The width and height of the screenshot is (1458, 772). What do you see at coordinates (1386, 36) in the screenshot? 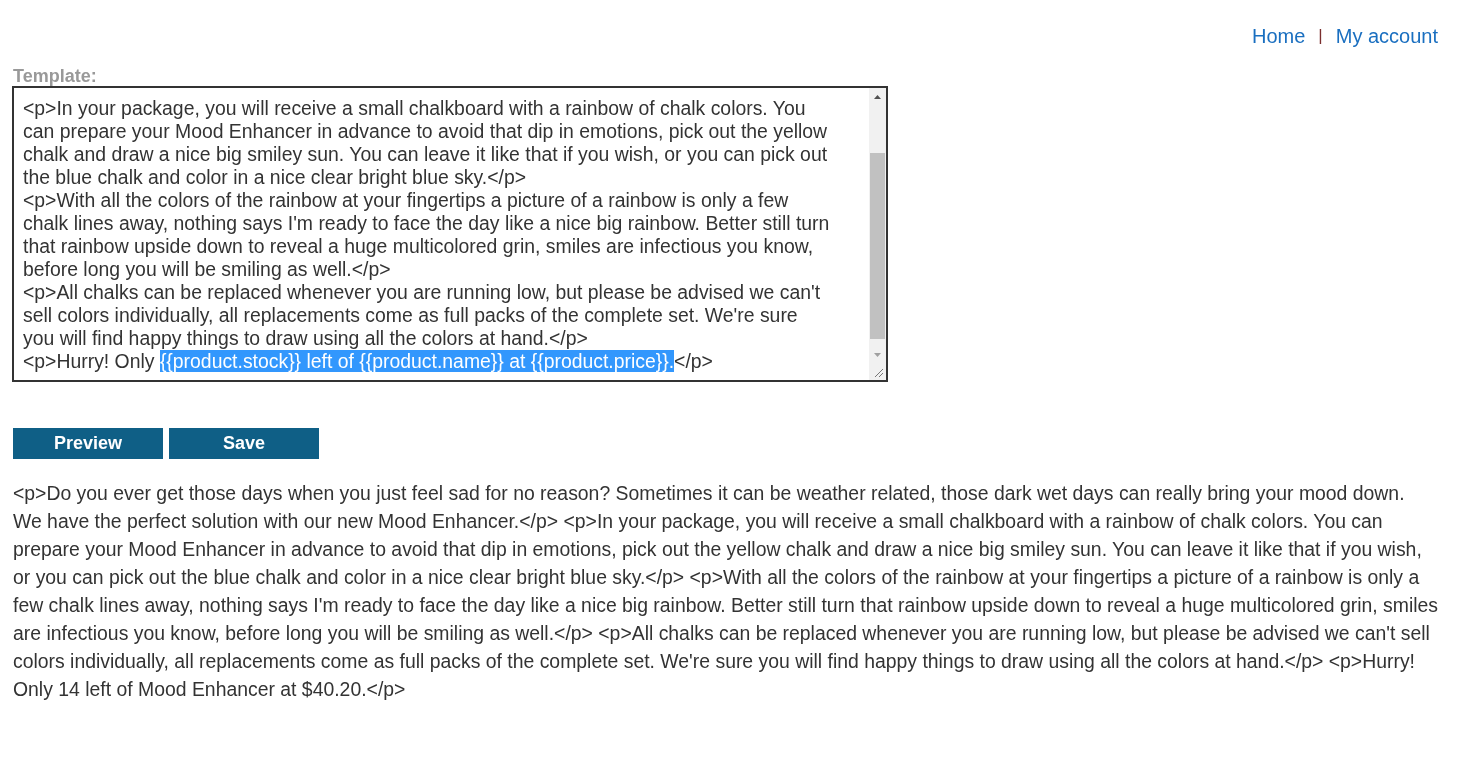
I see `nav-link: My account` at bounding box center [1386, 36].